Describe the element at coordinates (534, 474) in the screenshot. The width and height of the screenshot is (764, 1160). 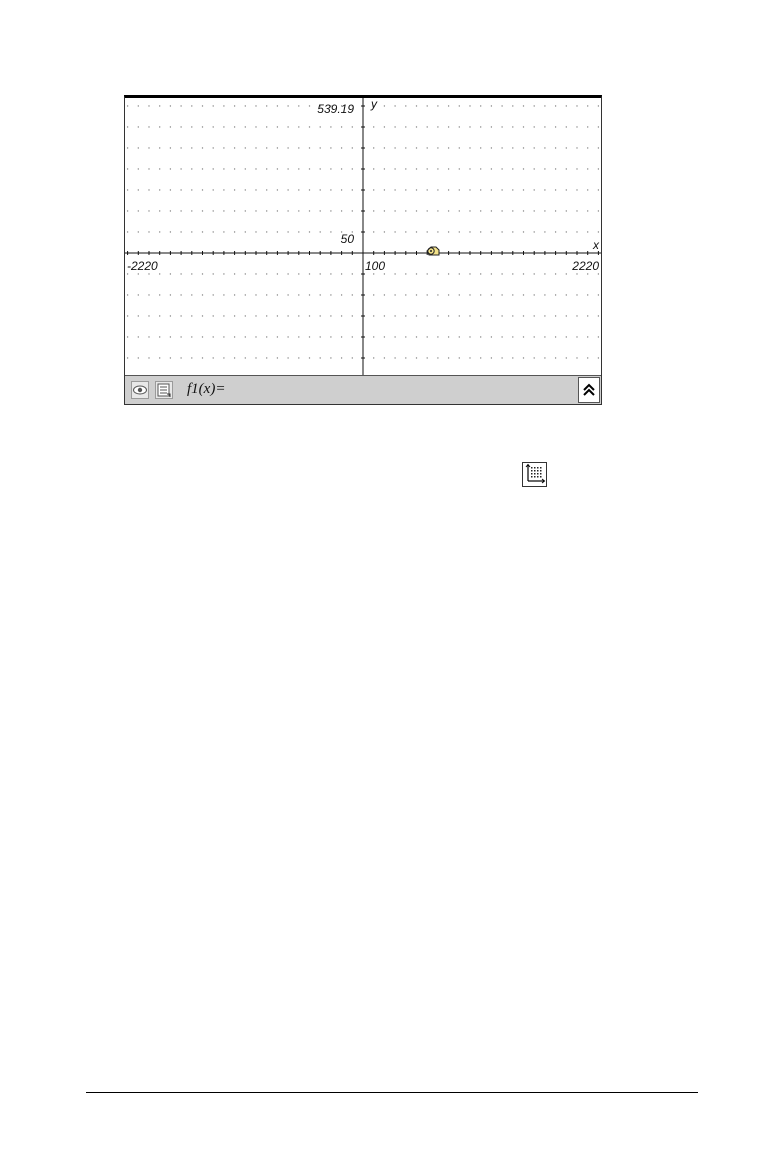
I see `window-settings-icon` at that location.